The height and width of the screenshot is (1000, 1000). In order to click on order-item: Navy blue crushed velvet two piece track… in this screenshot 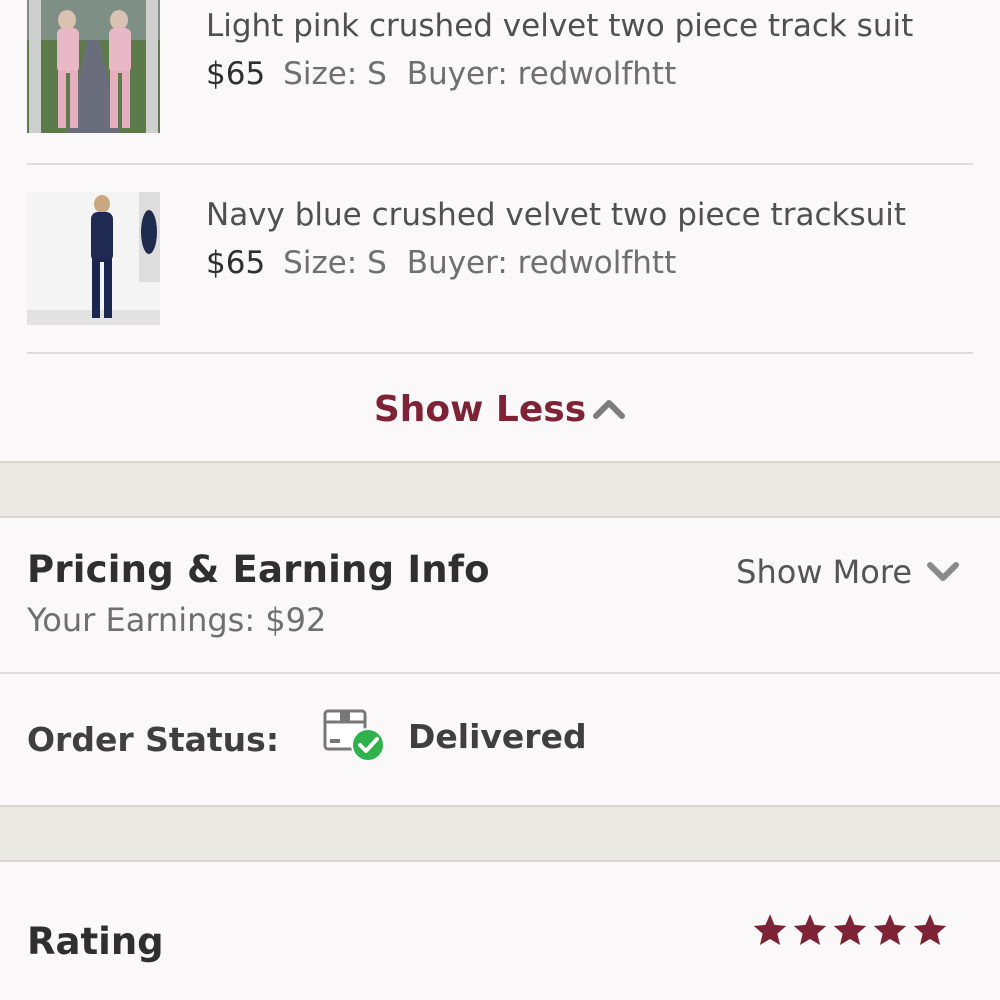, I will do `click(500, 258)`.